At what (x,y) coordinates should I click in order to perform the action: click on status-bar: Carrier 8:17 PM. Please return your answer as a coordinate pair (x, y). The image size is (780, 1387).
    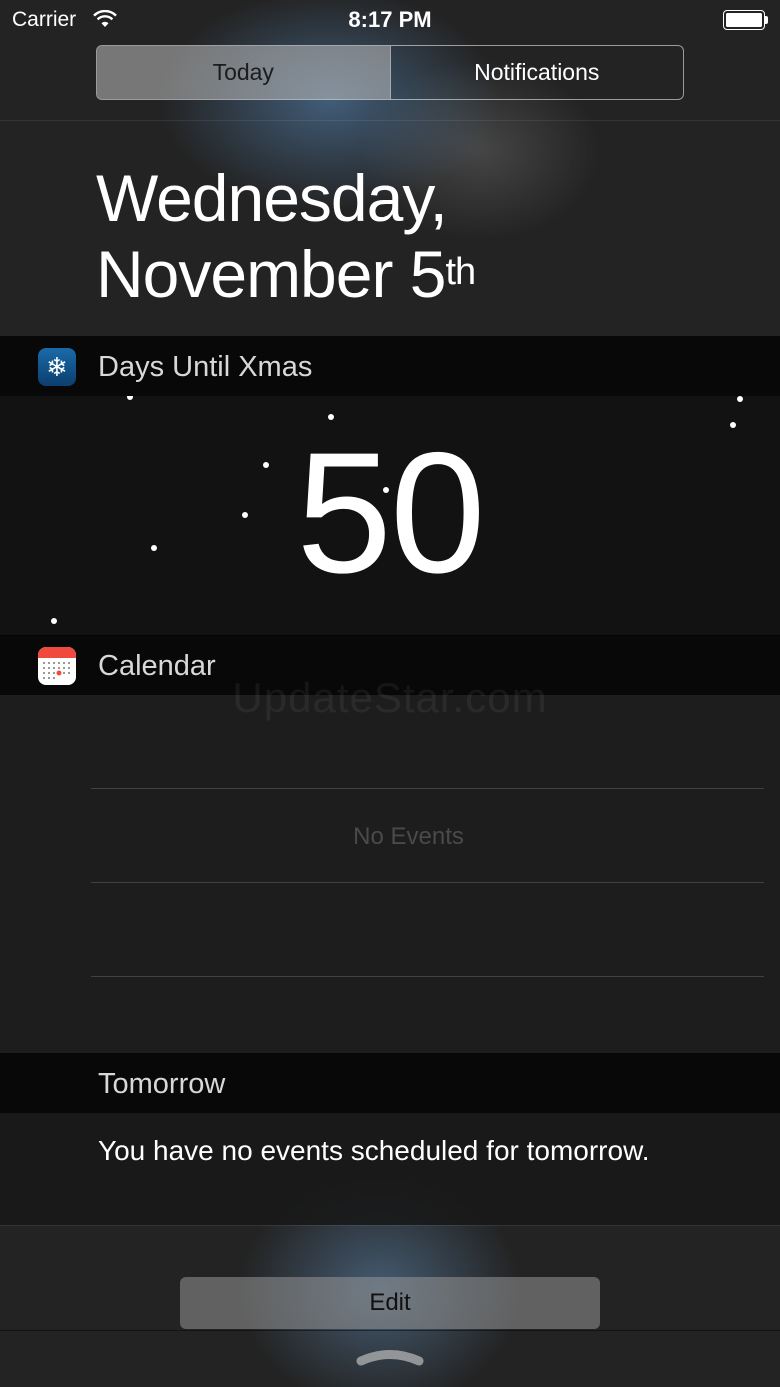
    Looking at the image, I should click on (390, 20).